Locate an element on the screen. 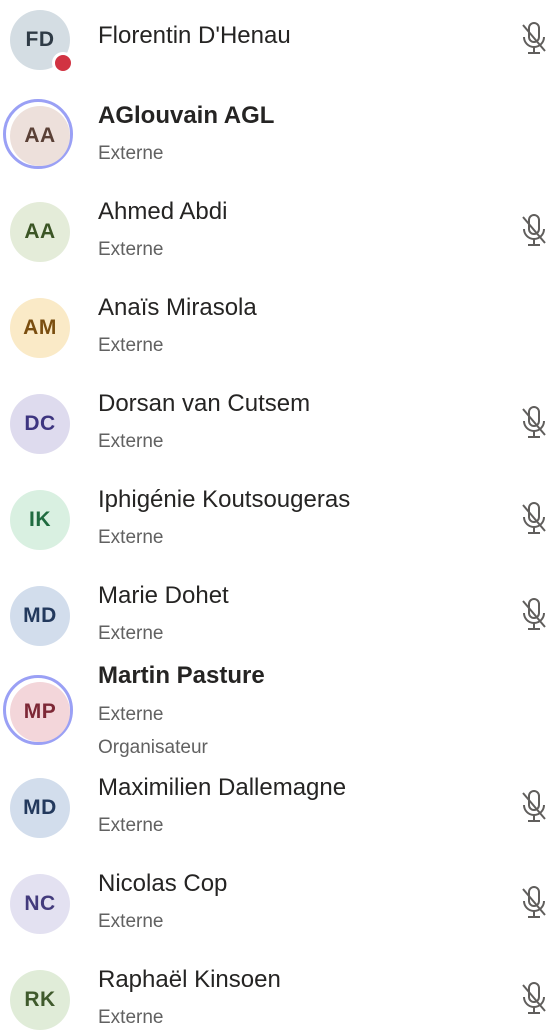 The width and height of the screenshot is (556, 1032). avatar: AM is located at coordinates (40, 328).